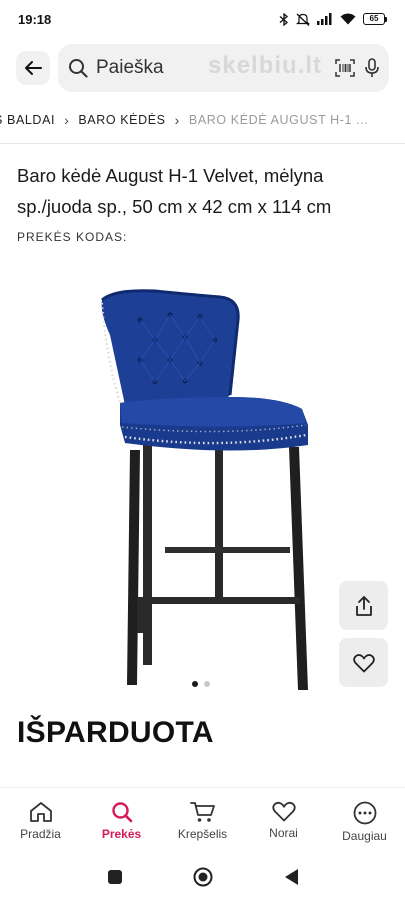 This screenshot has height=900, width=405. I want to click on back-nav-icon, so click(291, 877).